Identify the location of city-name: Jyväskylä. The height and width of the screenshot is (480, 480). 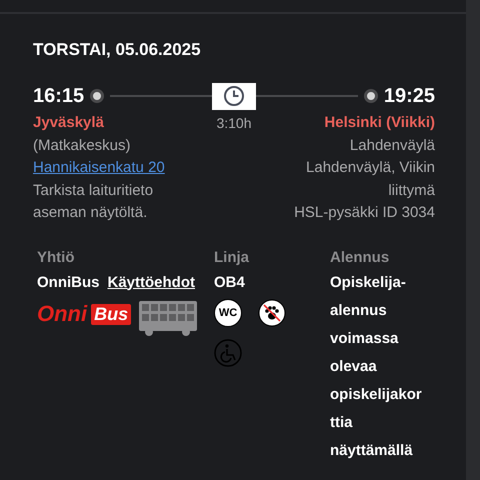
(68, 123).